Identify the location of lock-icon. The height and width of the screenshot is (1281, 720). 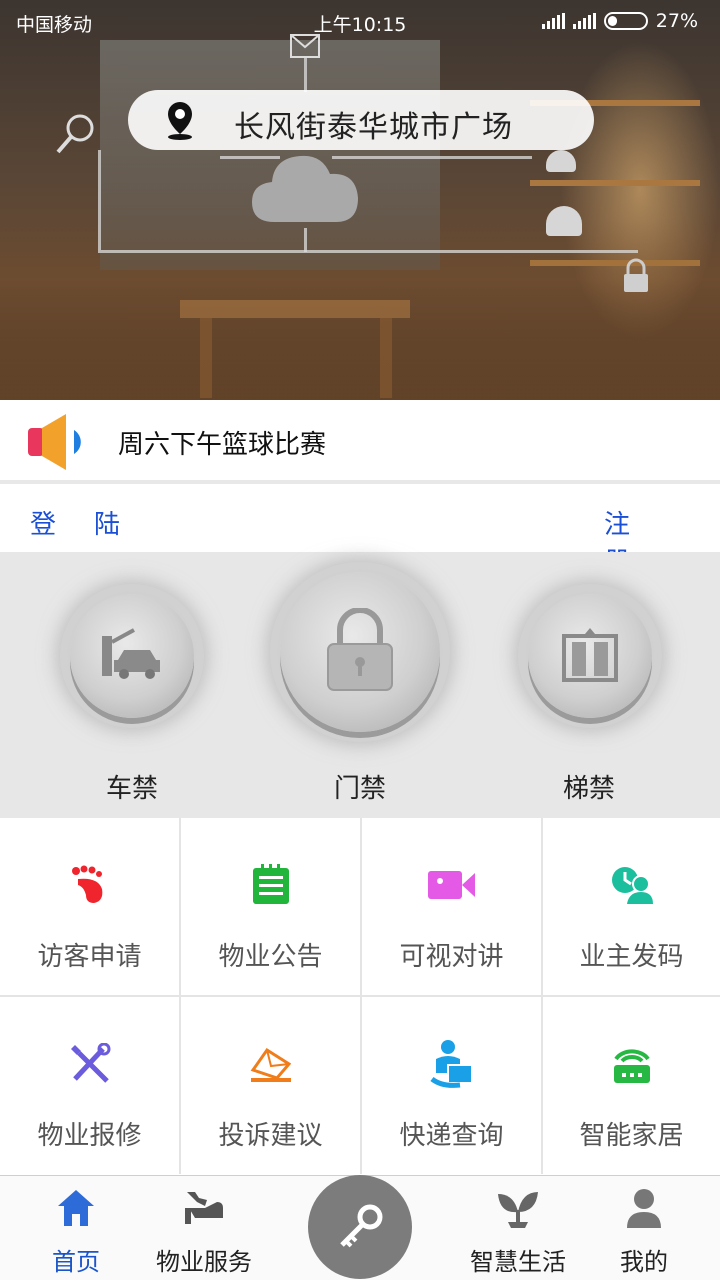
(360, 649).